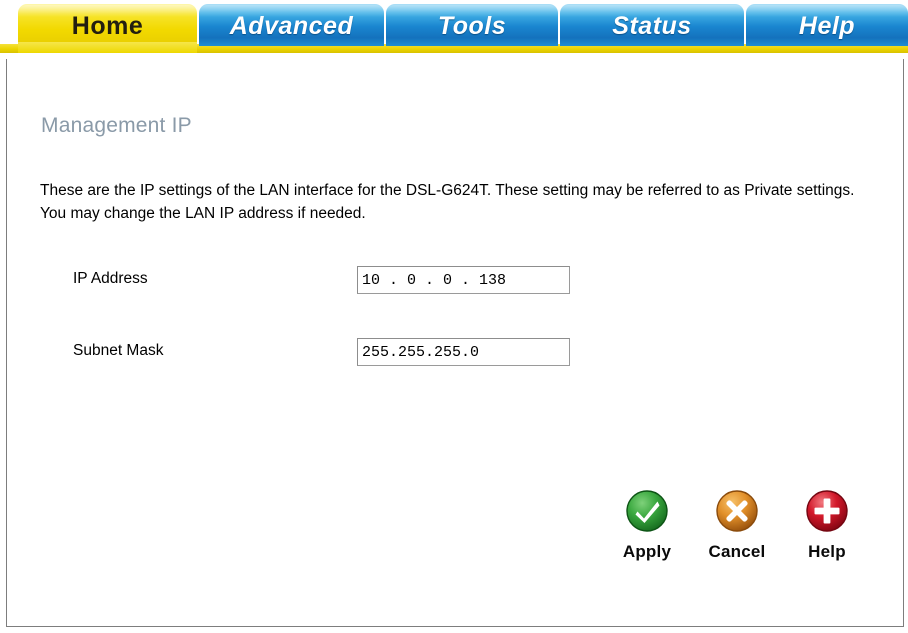 This screenshot has width=908, height=633. I want to click on form-row-subnet-mask: Subnet Mask, so click(455, 353).